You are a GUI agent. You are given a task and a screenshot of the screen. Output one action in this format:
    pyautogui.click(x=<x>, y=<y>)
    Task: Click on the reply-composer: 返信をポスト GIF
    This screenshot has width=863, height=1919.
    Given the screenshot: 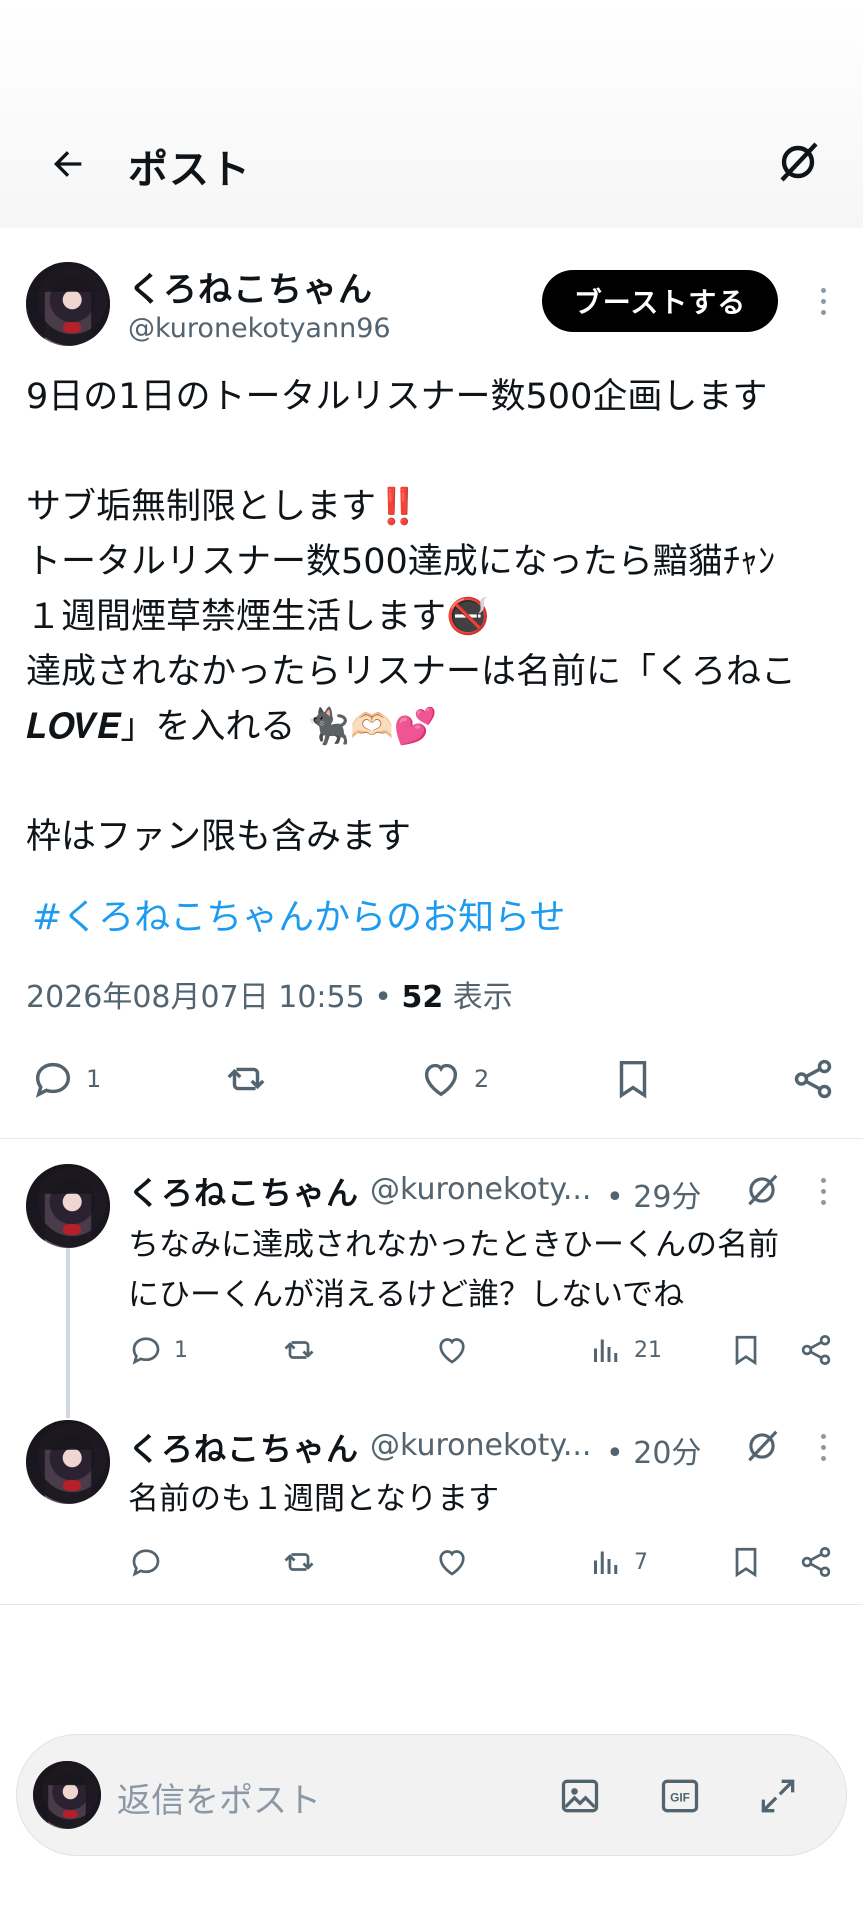 What is the action you would take?
    pyautogui.click(x=431, y=1795)
    